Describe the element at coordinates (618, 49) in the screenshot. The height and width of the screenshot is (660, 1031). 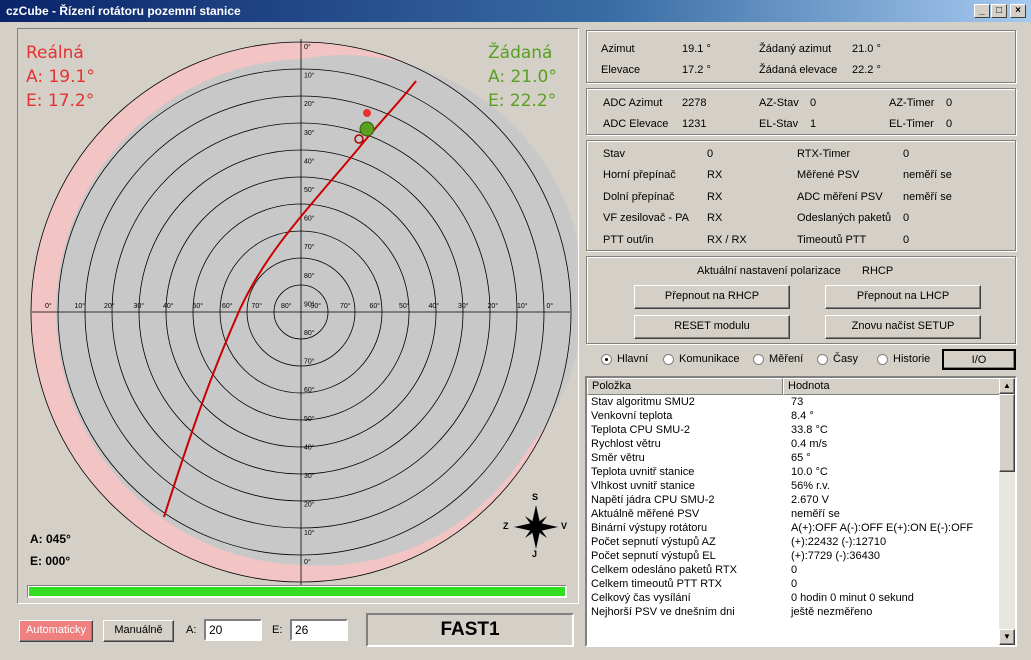
I see `azimut-label: Azimut` at that location.